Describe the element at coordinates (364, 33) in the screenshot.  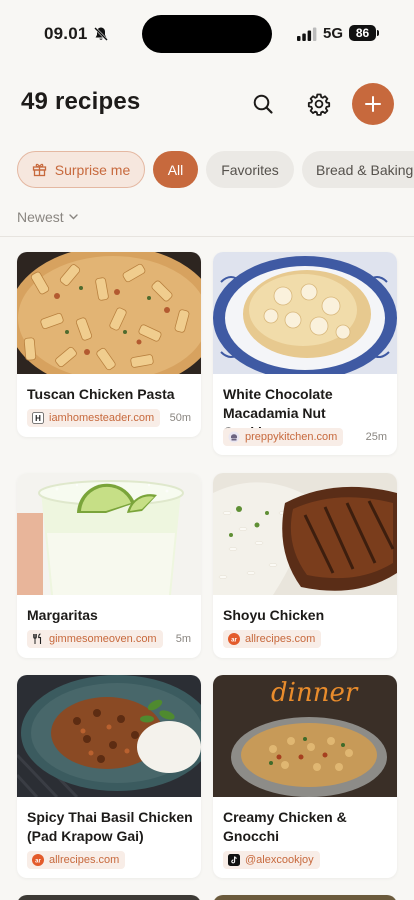
I see `battery-indicator: 86` at that location.